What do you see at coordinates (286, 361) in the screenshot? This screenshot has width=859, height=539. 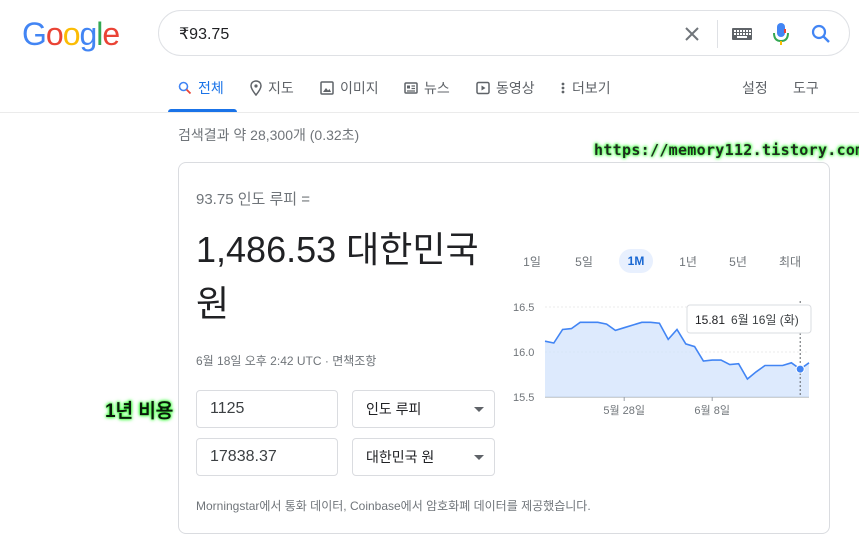 I see `rate-timestamp: 6월 18일 오후 2:42 UTC · 면책조항` at bounding box center [286, 361].